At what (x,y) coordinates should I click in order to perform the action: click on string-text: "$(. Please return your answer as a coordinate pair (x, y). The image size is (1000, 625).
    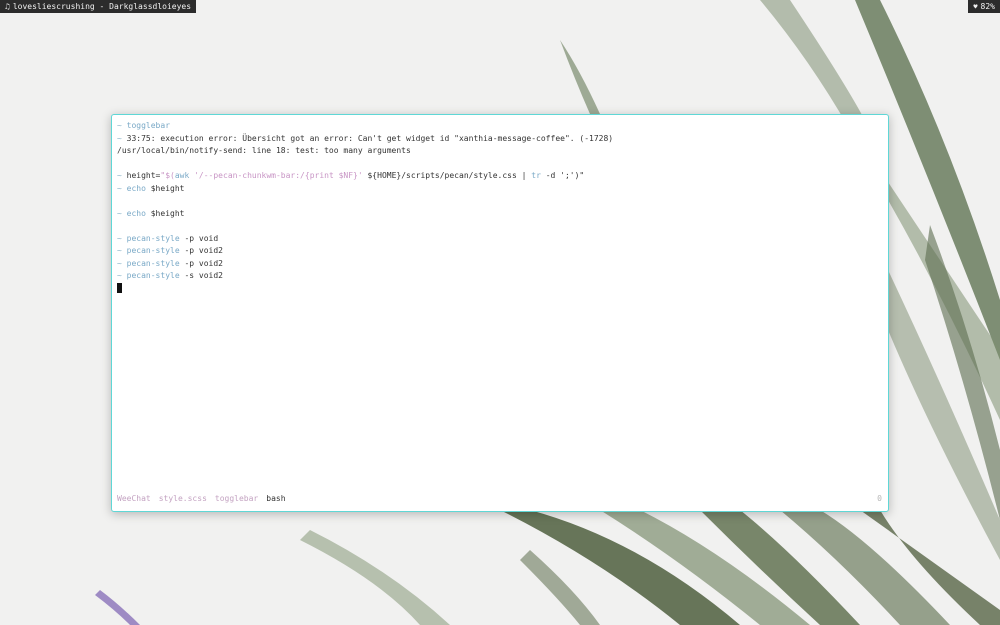
    Looking at the image, I should click on (167, 175).